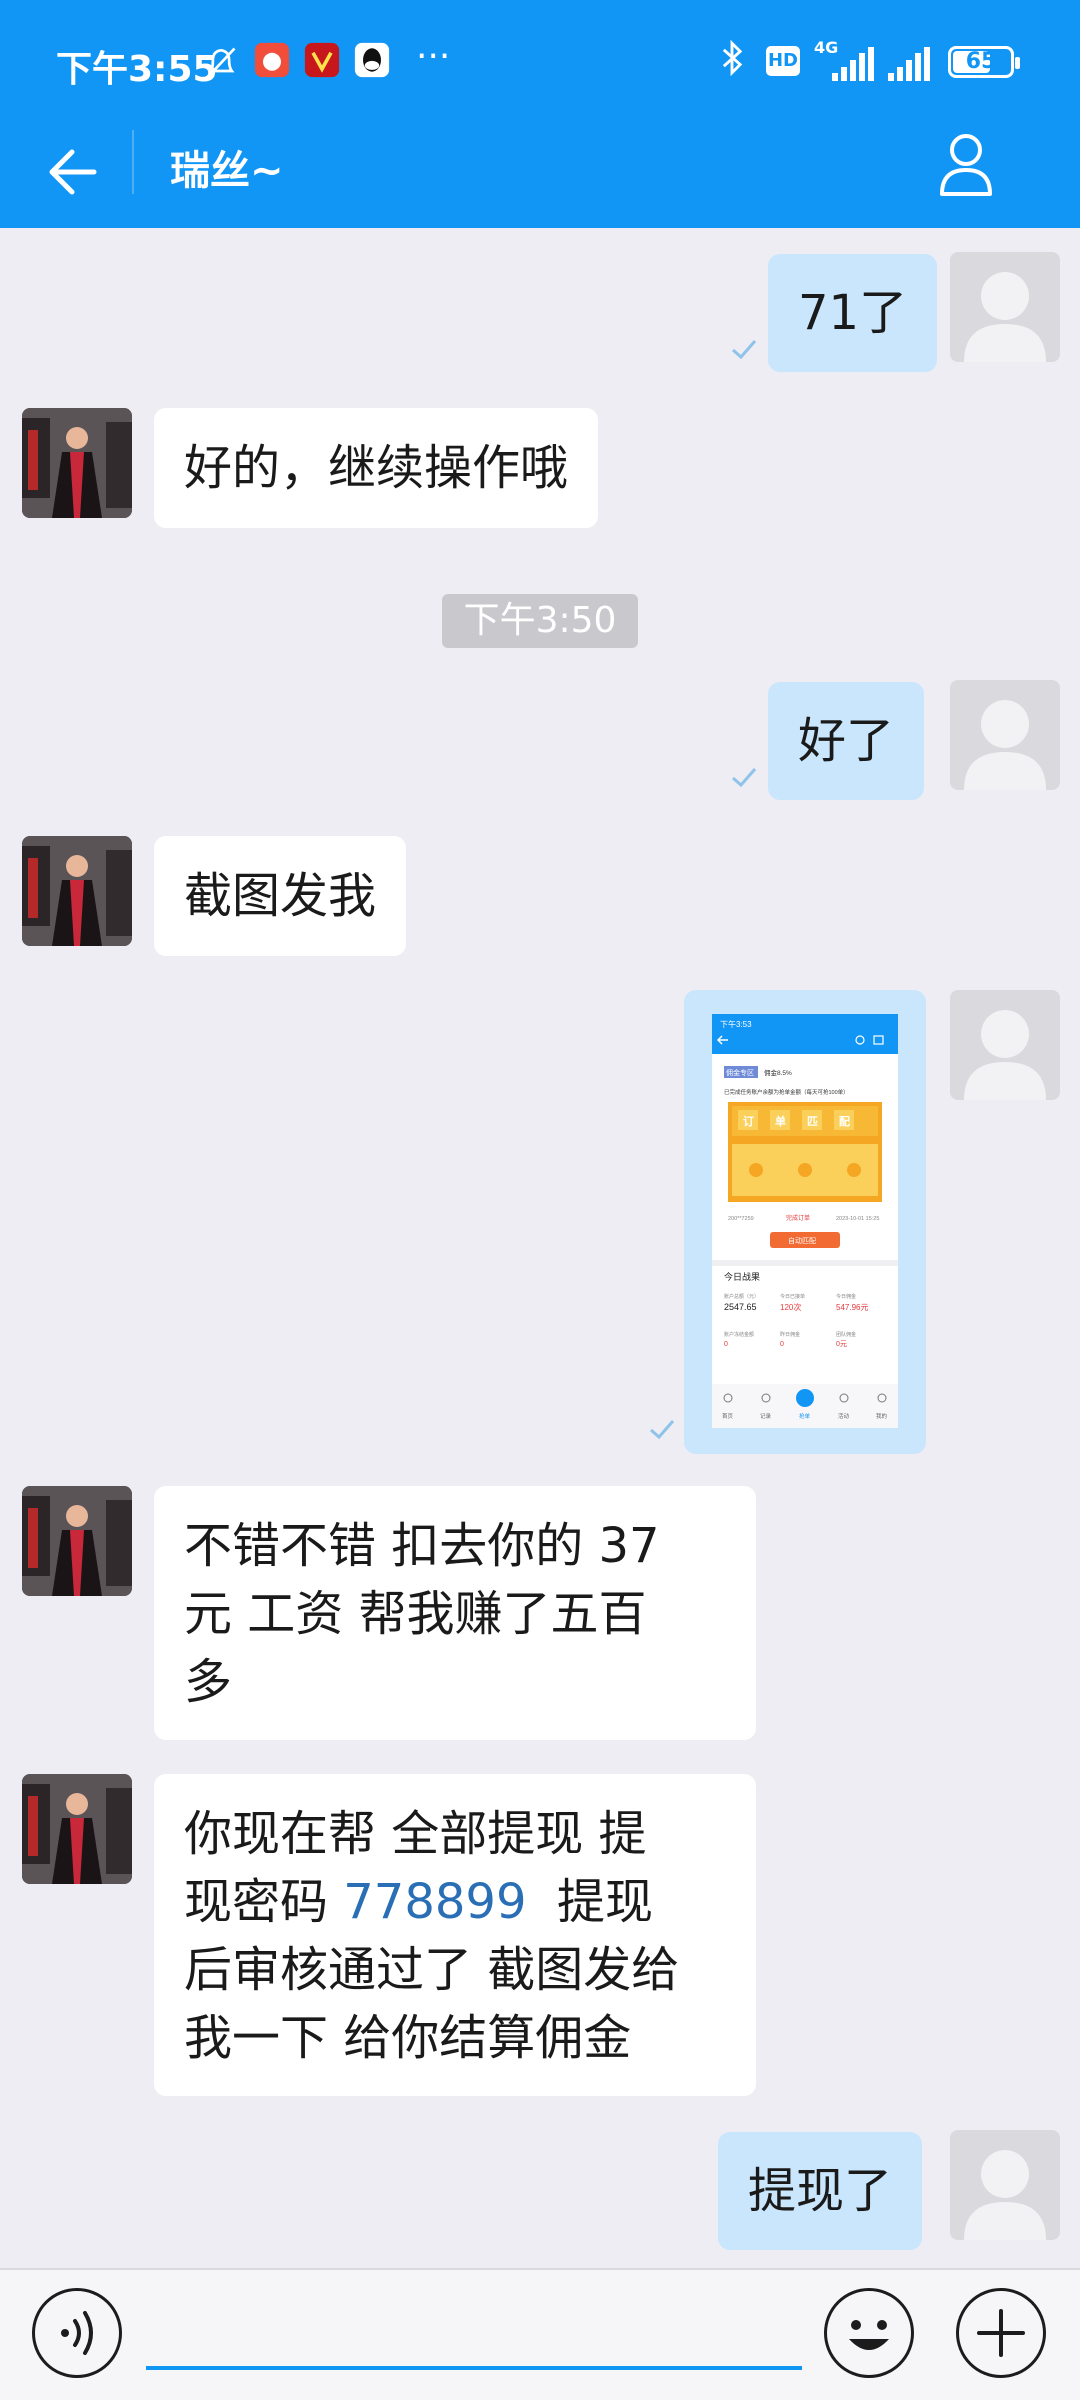 Image resolution: width=1080 pixels, height=2400 pixels. What do you see at coordinates (133, 162) in the screenshot?
I see `header-divider` at bounding box center [133, 162].